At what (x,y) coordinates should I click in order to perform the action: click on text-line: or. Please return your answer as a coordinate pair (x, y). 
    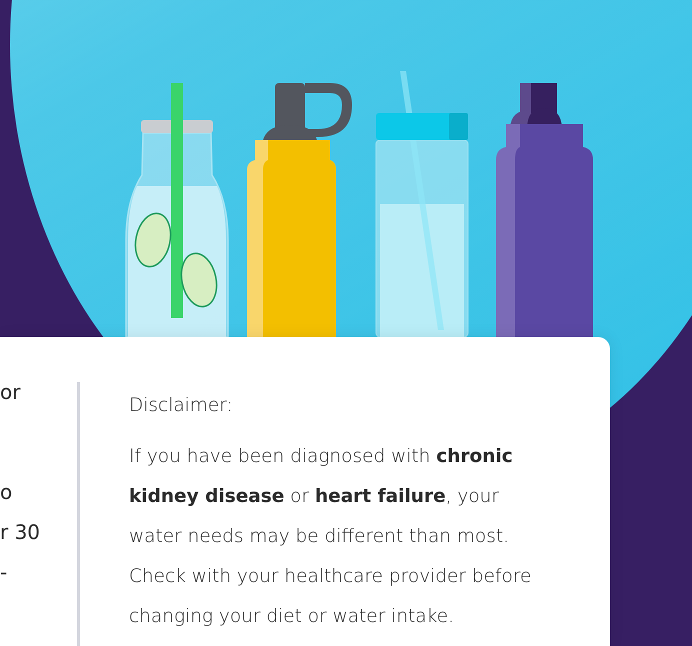
    Looking at the image, I should click on (11, 392).